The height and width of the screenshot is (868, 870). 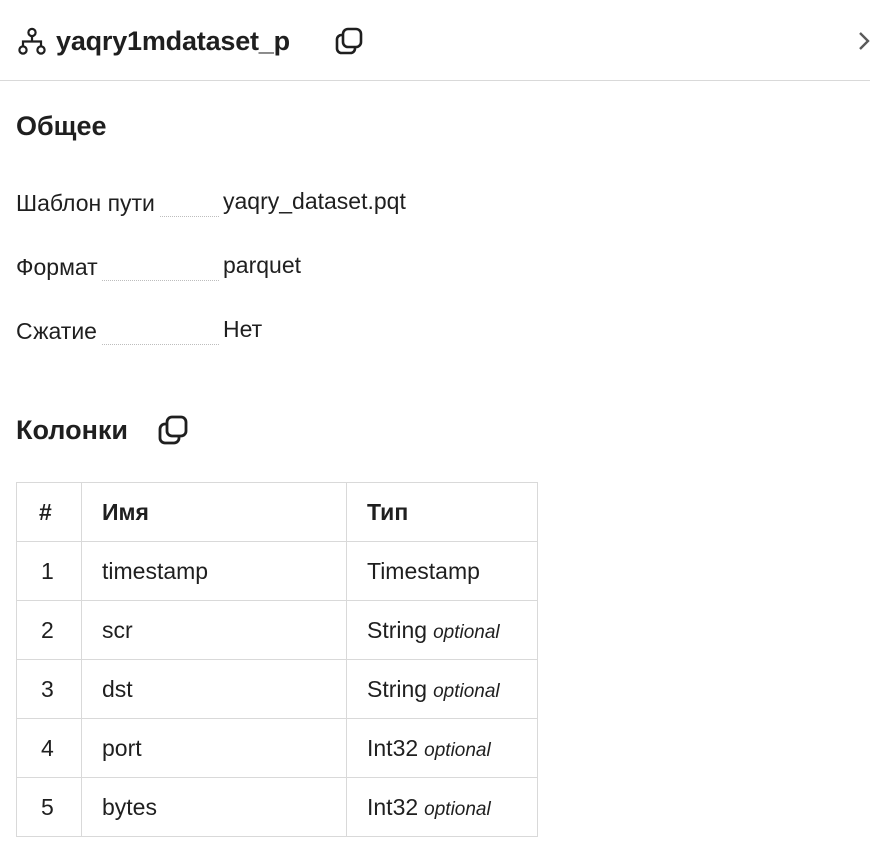 What do you see at coordinates (87, 203) in the screenshot?
I see `property-label: Шаблон пути` at bounding box center [87, 203].